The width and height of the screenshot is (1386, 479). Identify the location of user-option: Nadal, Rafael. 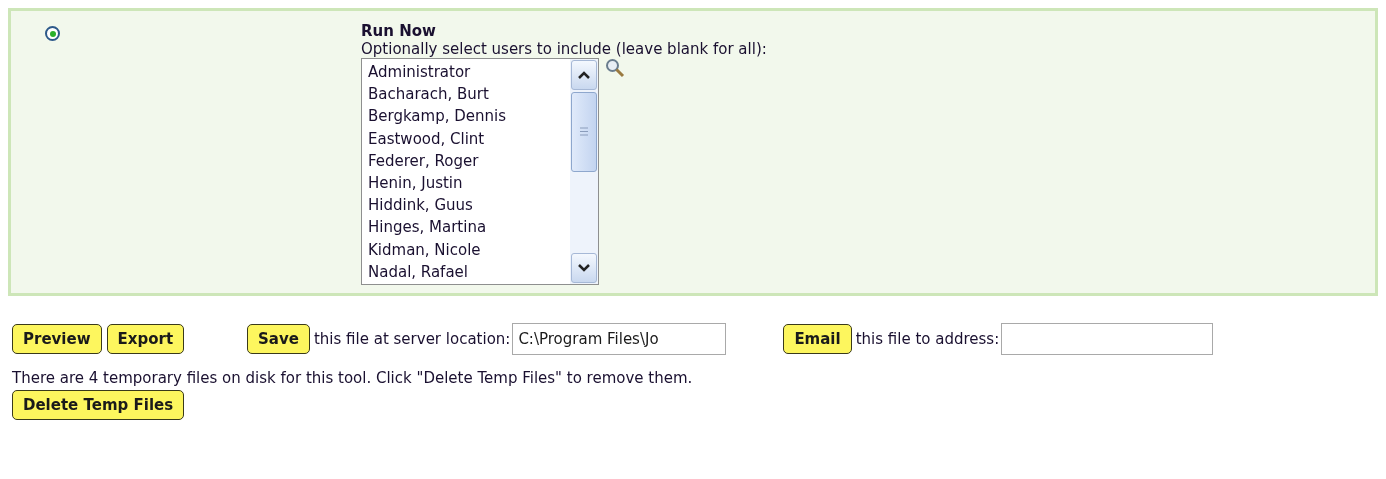
(469, 272).